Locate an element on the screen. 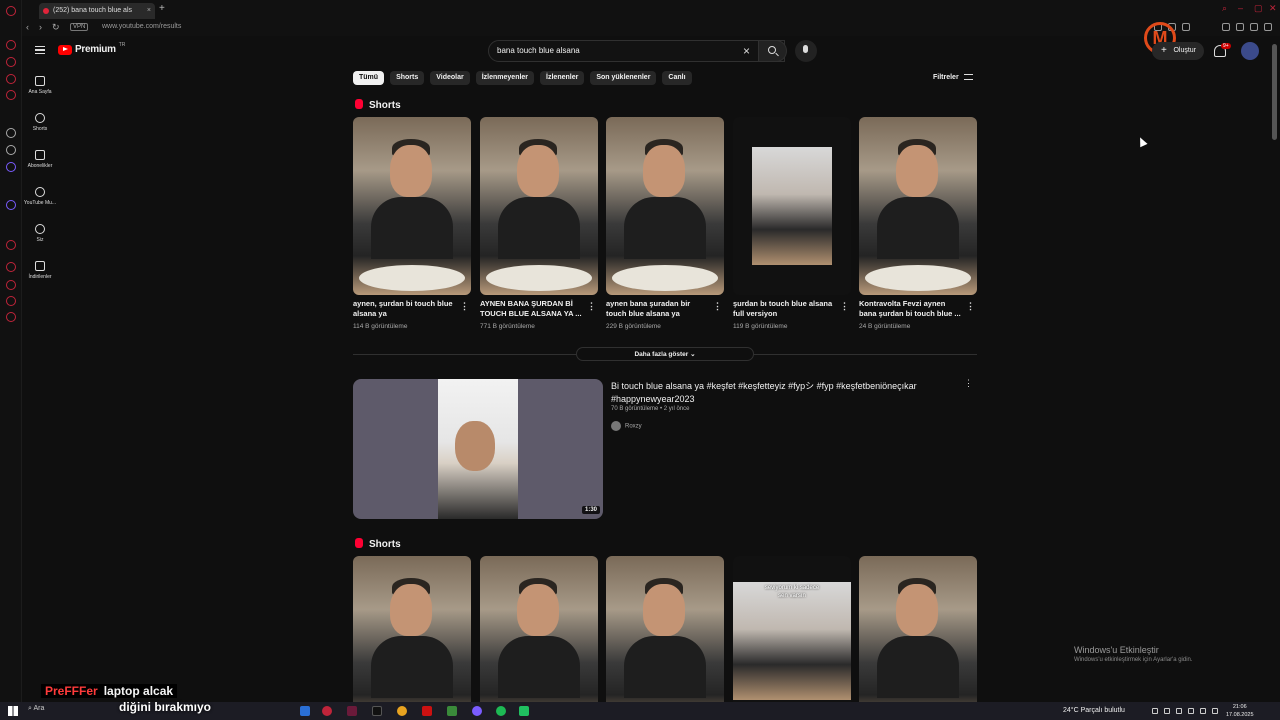  aria-icon is located at coordinates (11, 45).